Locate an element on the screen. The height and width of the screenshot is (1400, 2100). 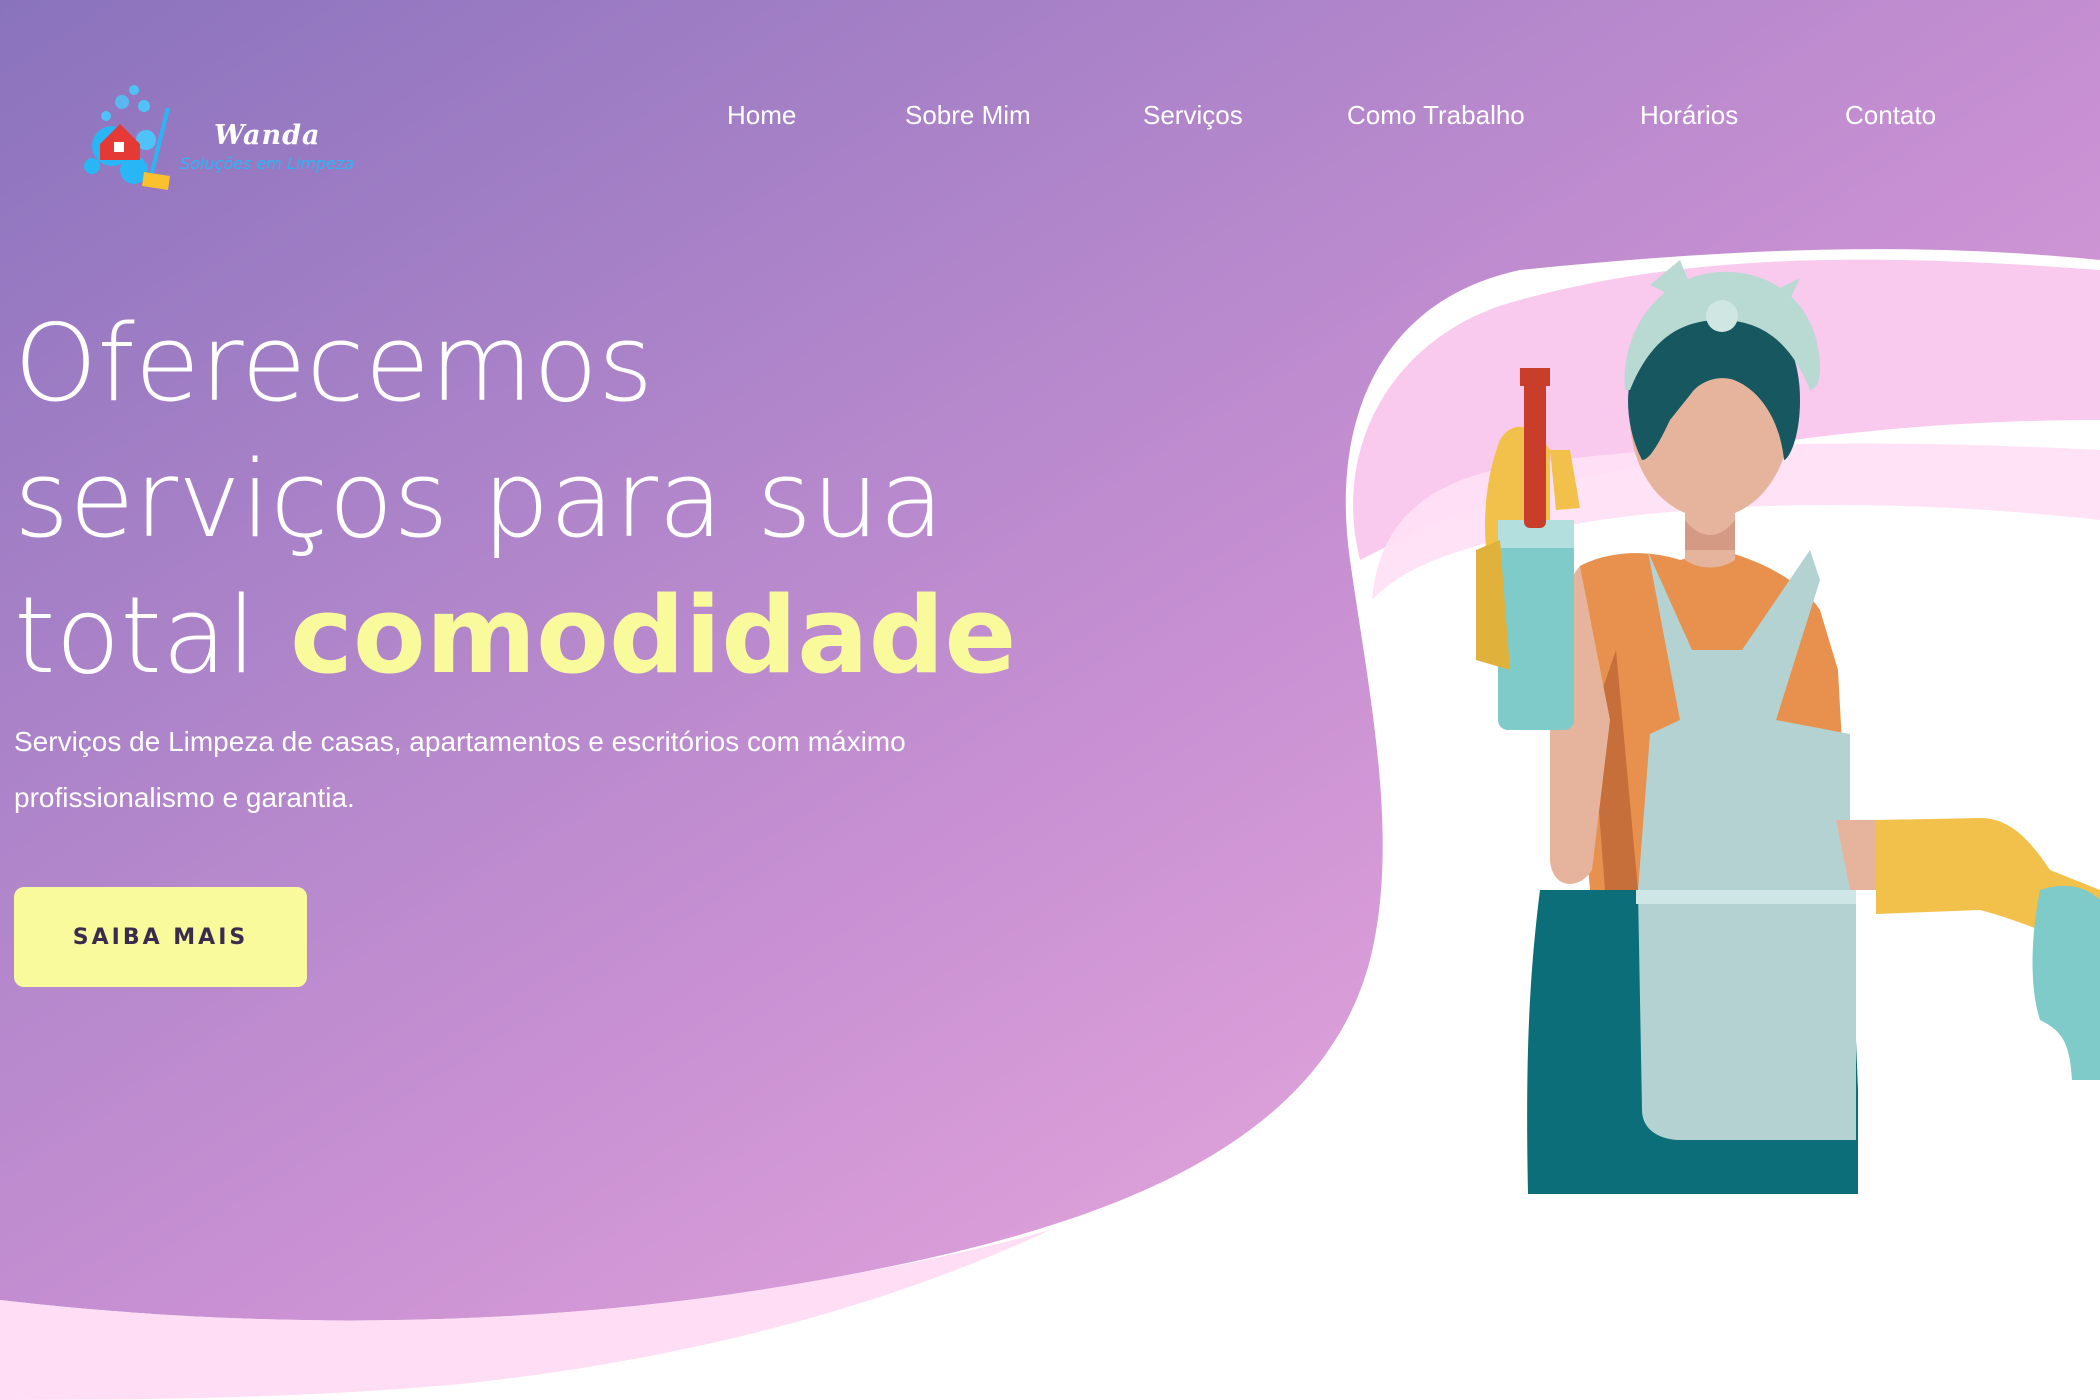
hero-title-line-3: total comodidade is located at coordinates (574, 636).